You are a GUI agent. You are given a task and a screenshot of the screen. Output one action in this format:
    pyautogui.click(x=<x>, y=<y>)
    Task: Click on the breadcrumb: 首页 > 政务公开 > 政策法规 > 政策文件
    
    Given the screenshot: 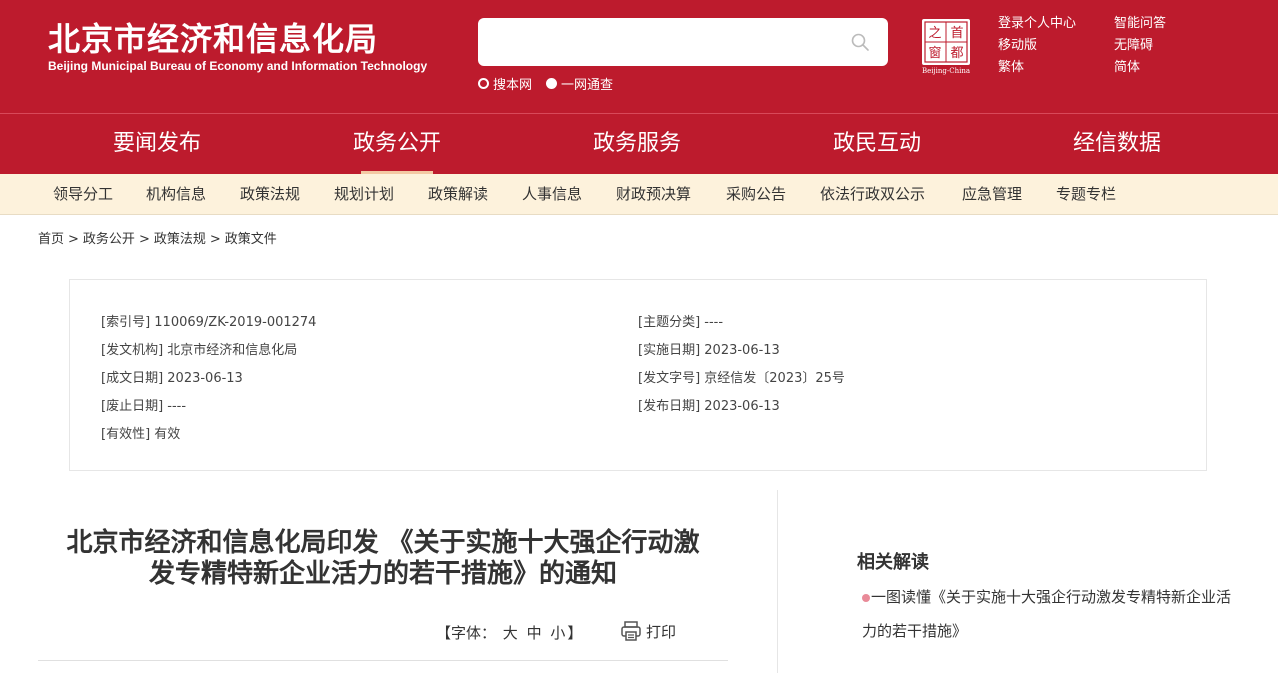 What is the action you would take?
    pyautogui.click(x=157, y=237)
    